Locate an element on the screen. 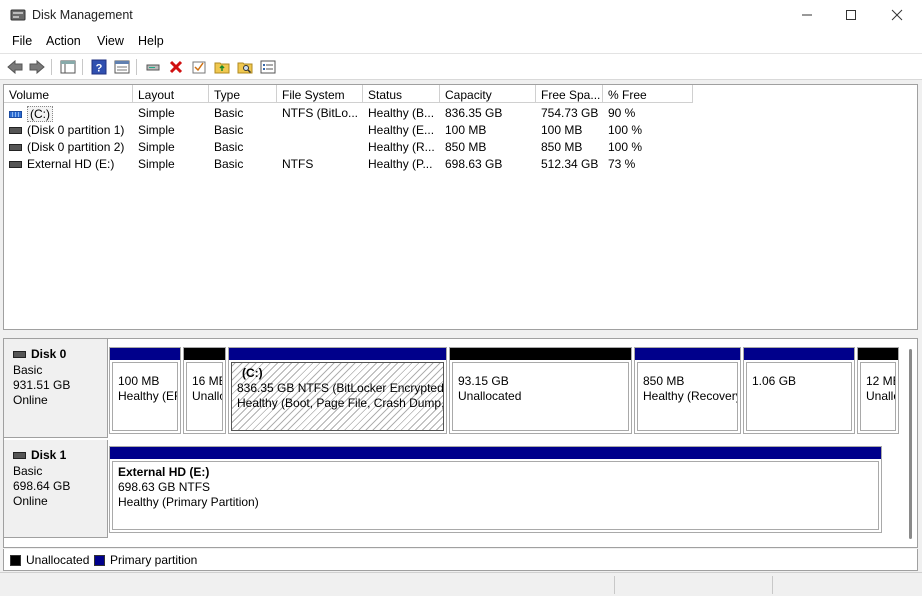 The image size is (922, 596). menu-view: View is located at coordinates (110, 41).